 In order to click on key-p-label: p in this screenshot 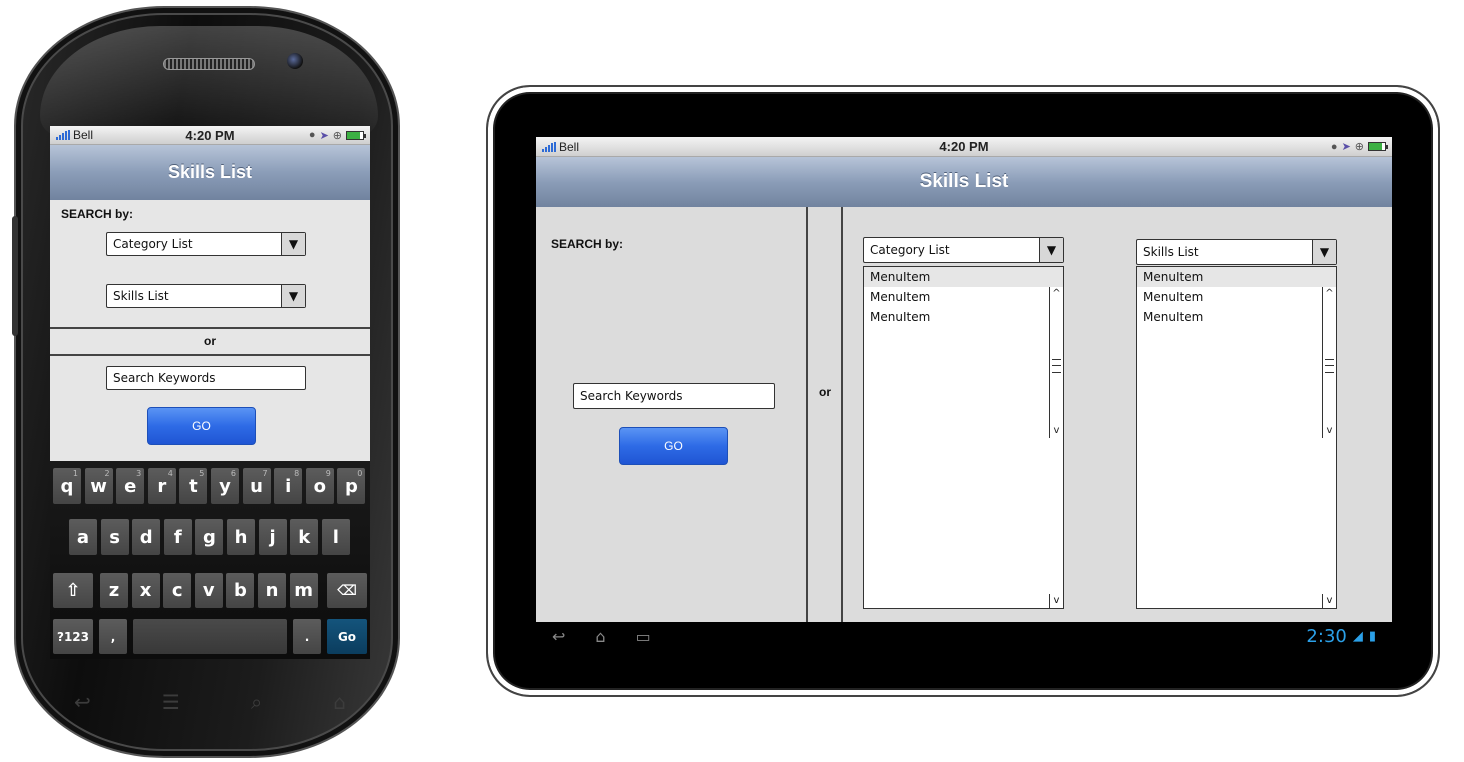, I will do `click(351, 486)`.